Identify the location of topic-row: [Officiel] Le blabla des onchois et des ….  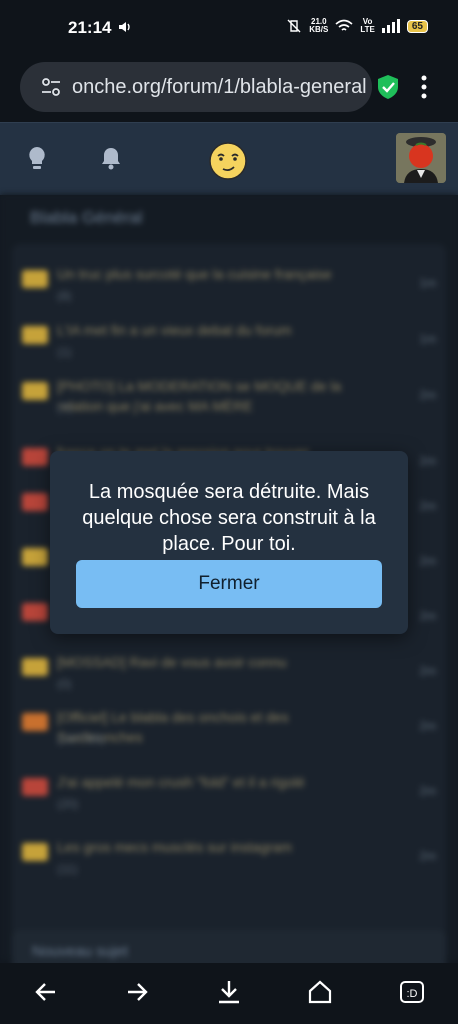
(229, 724).